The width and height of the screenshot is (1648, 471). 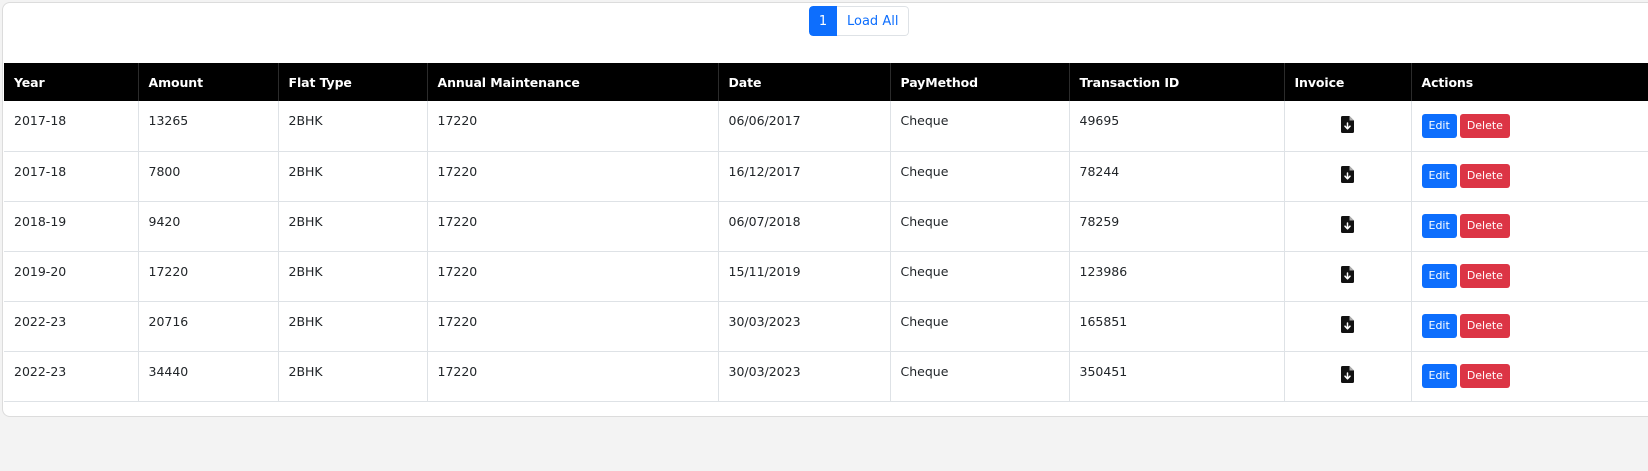 I want to click on cell-year: 2018-19, so click(x=71, y=226).